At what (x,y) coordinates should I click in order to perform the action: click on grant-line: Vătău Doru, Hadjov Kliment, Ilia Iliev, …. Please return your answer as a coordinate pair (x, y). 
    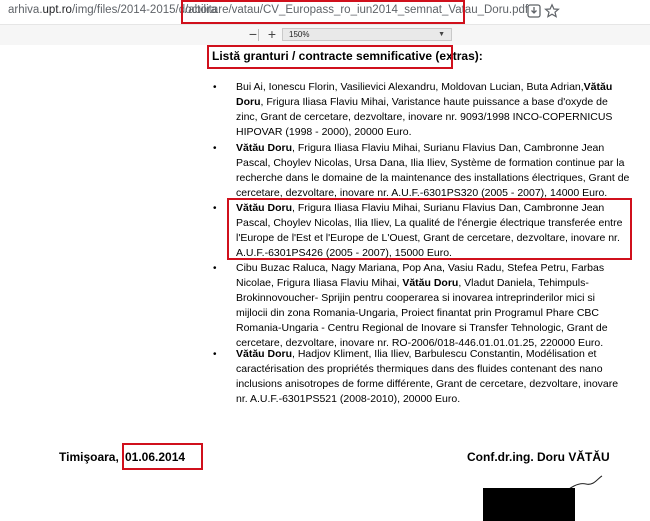
    Looking at the image, I should click on (436, 354).